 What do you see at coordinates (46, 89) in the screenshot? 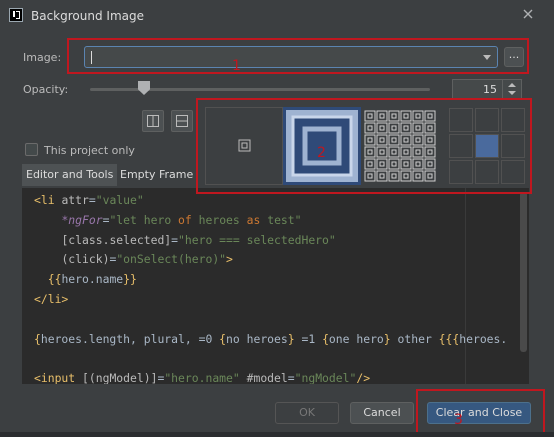
I see `opacity-label: Opacity:` at bounding box center [46, 89].